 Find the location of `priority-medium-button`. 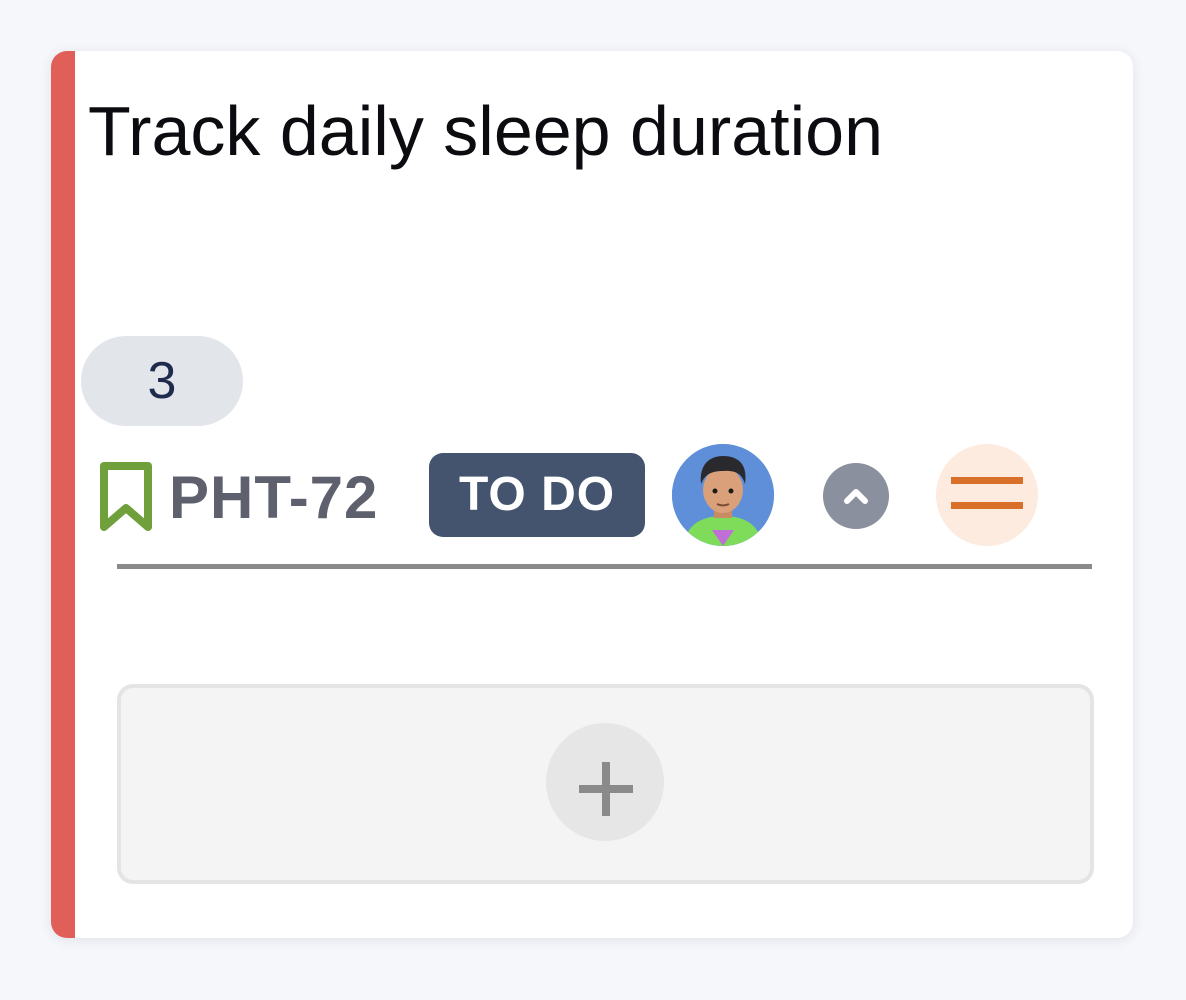

priority-medium-button is located at coordinates (987, 495).